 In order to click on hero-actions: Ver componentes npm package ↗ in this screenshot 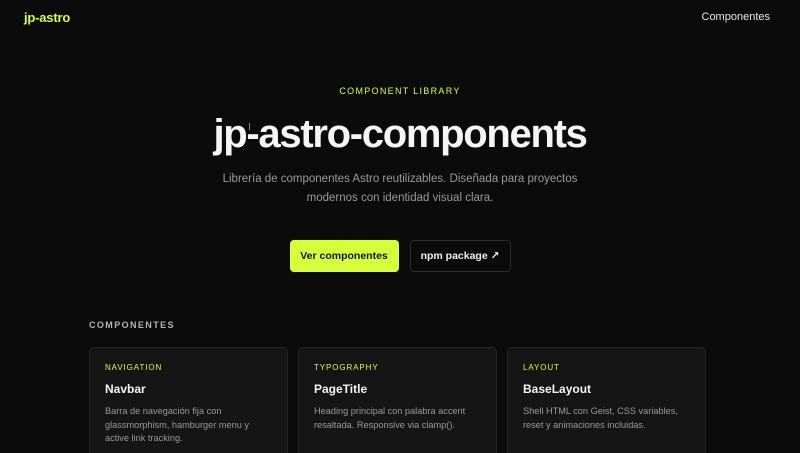, I will do `click(400, 256)`.